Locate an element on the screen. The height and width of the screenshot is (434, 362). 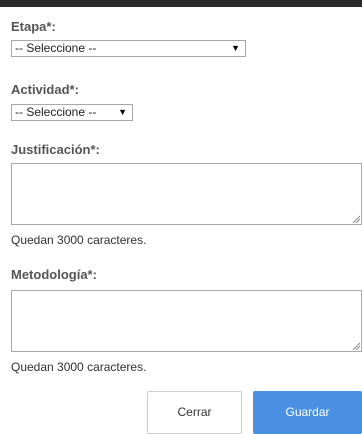
justificacion-label: Justificación*: is located at coordinates (55, 149).